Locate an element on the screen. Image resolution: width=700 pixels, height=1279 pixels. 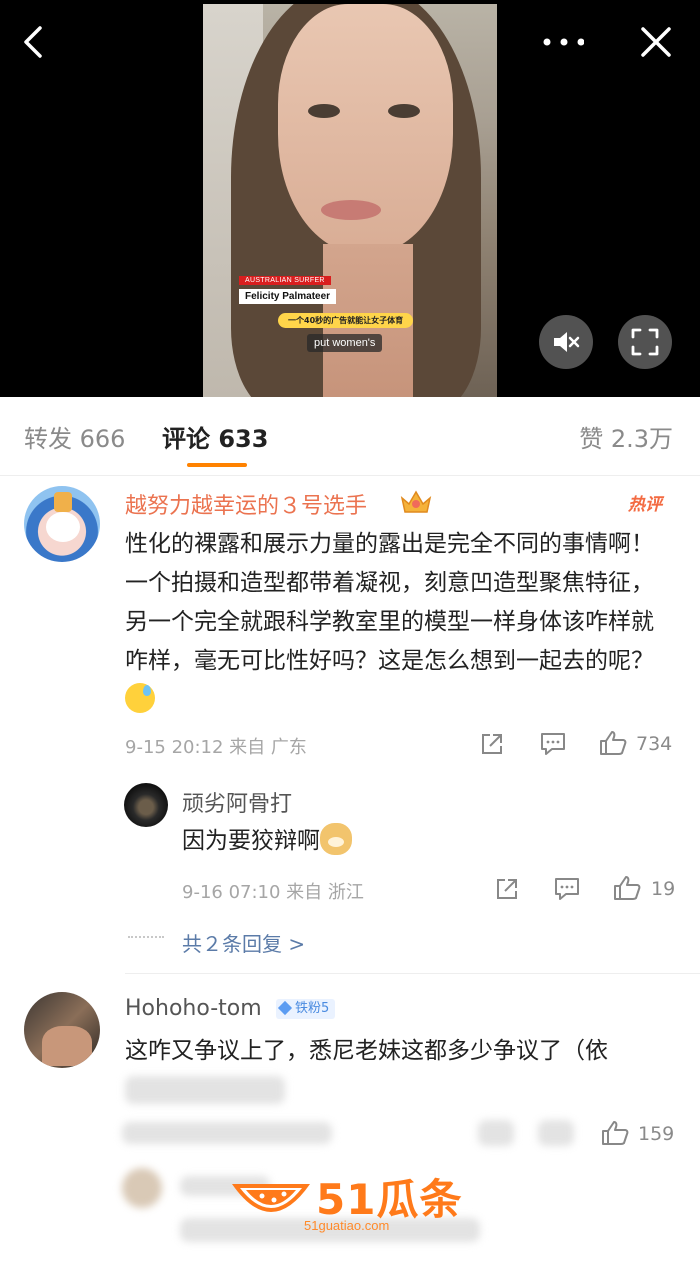
chevron-left-icon is located at coordinates (33, 42).